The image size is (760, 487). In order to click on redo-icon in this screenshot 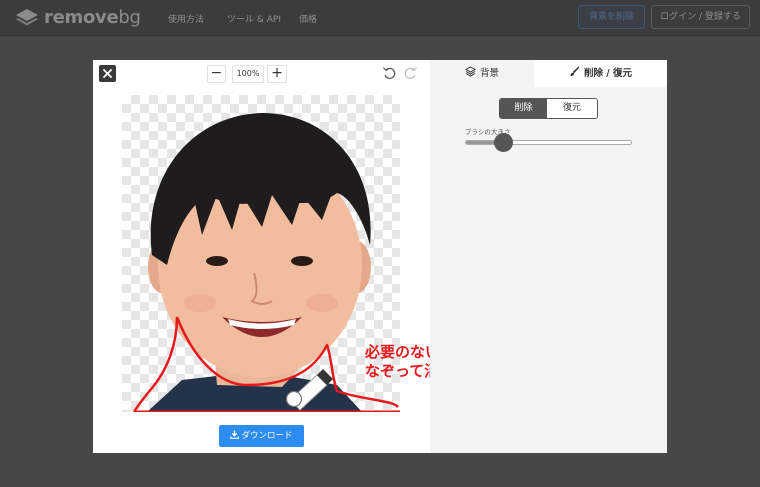, I will do `click(411, 73)`.